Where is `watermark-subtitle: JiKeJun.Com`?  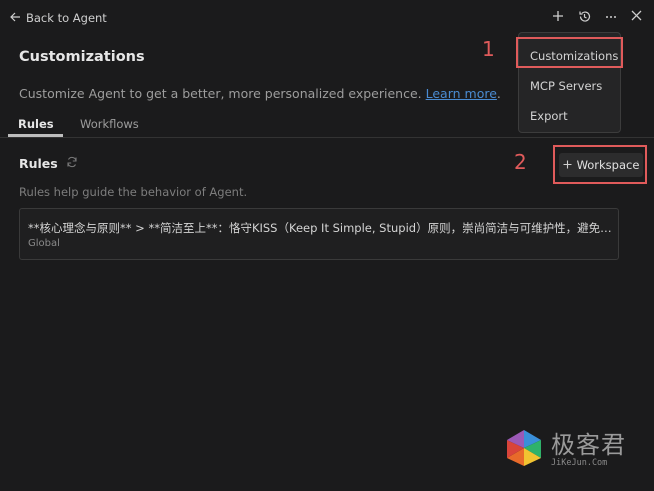
watermark-subtitle: JiKeJun.Com is located at coordinates (579, 462).